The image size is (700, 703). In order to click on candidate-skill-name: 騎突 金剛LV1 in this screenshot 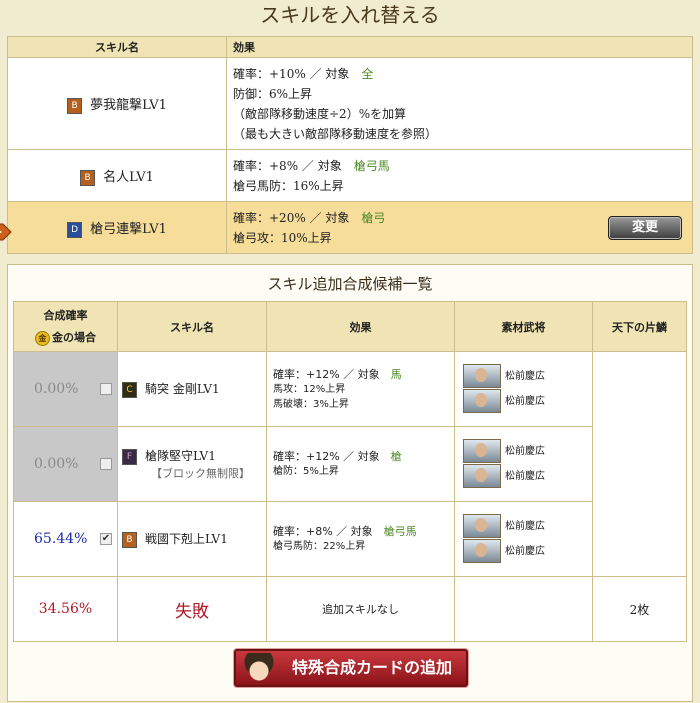, I will do `click(182, 389)`.